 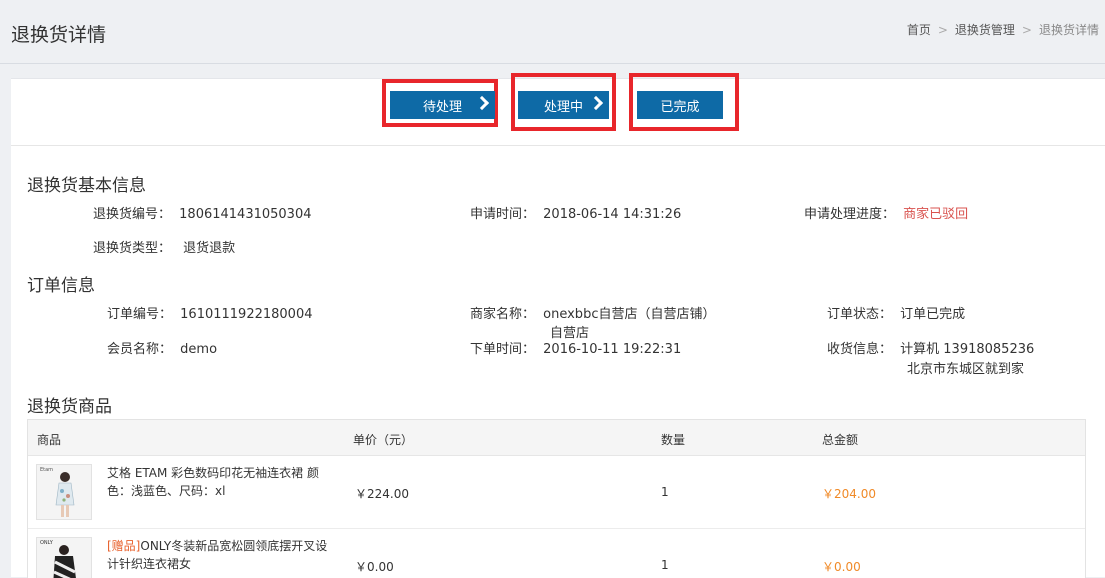 What do you see at coordinates (850, 214) in the screenshot?
I see `progress-label: 申请处理进度：` at bounding box center [850, 214].